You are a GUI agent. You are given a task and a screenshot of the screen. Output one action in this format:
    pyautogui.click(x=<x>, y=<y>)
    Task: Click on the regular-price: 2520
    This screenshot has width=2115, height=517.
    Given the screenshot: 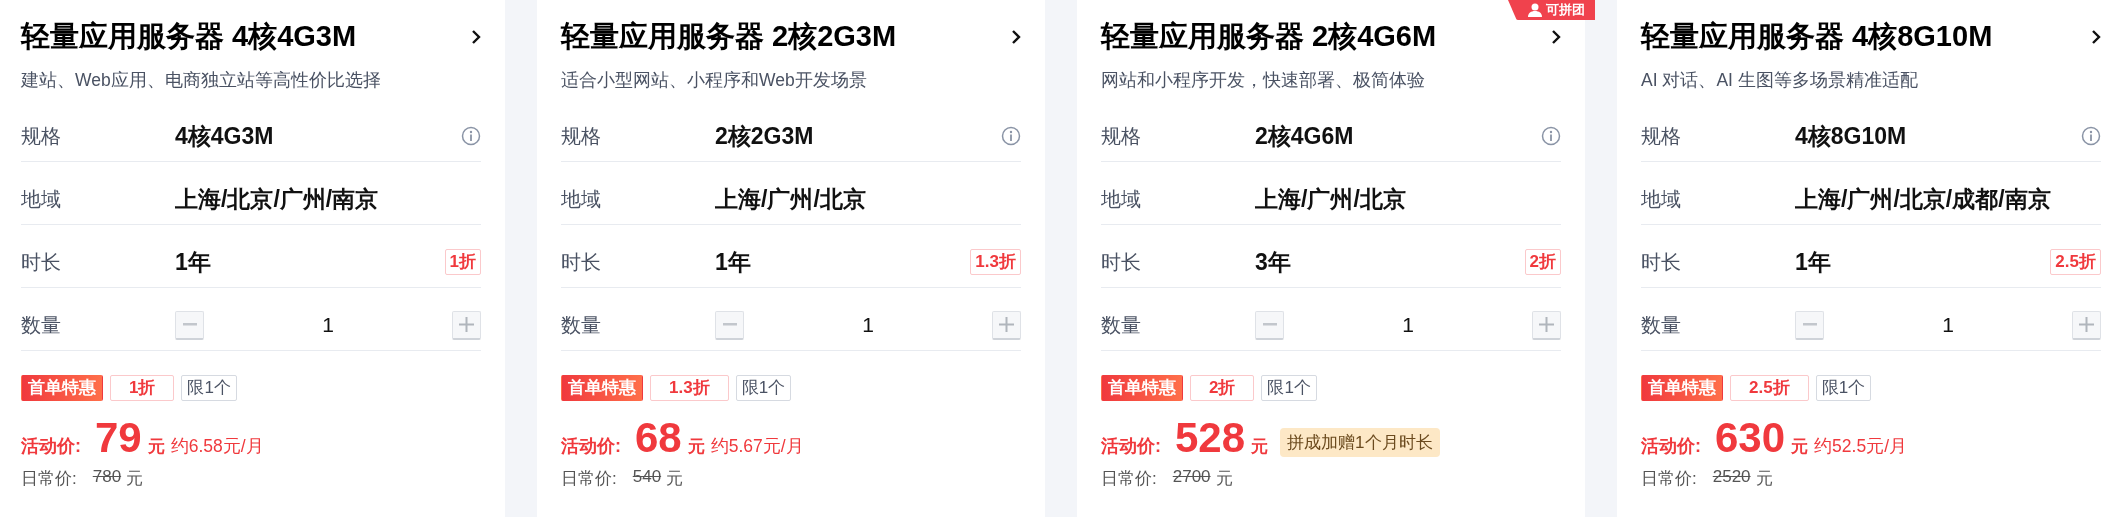 What is the action you would take?
    pyautogui.click(x=1731, y=477)
    